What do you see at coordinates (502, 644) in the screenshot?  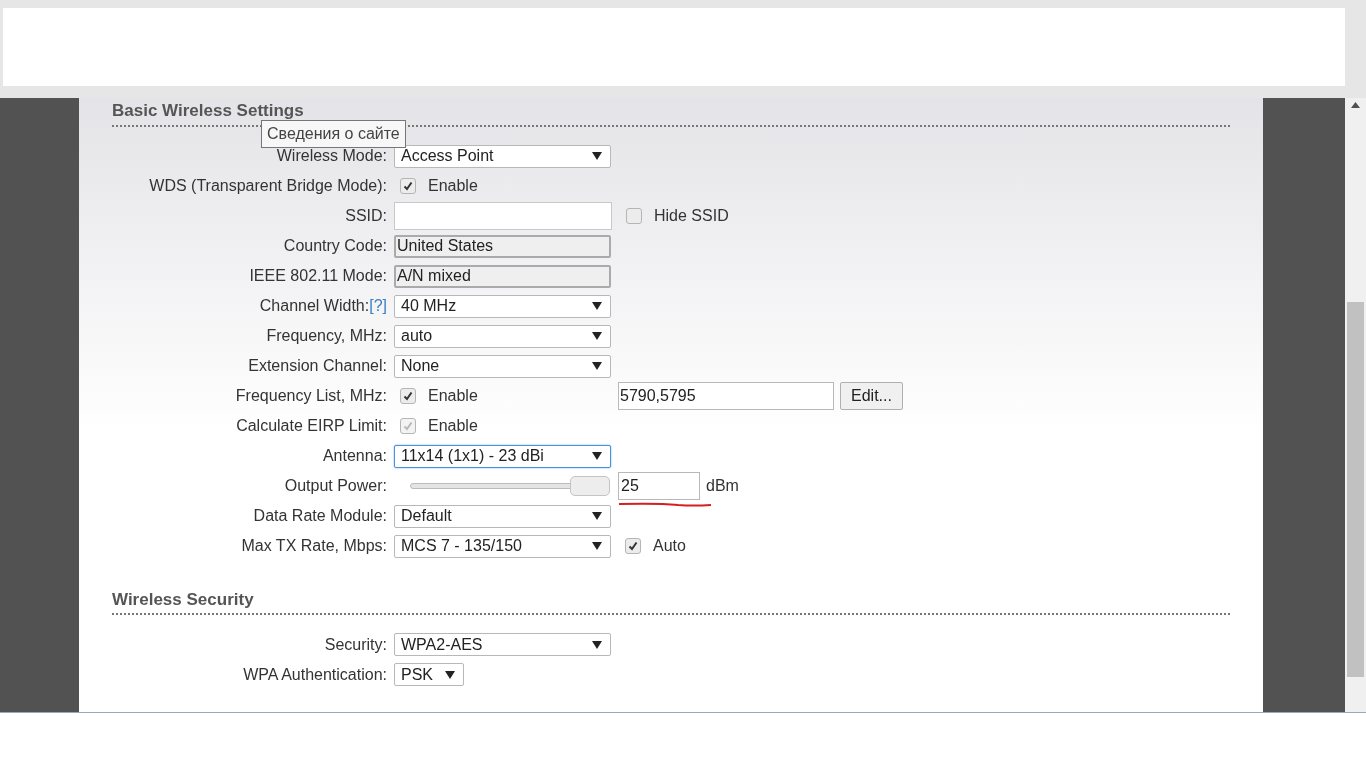 I see `dropdown: WPA2-AES` at bounding box center [502, 644].